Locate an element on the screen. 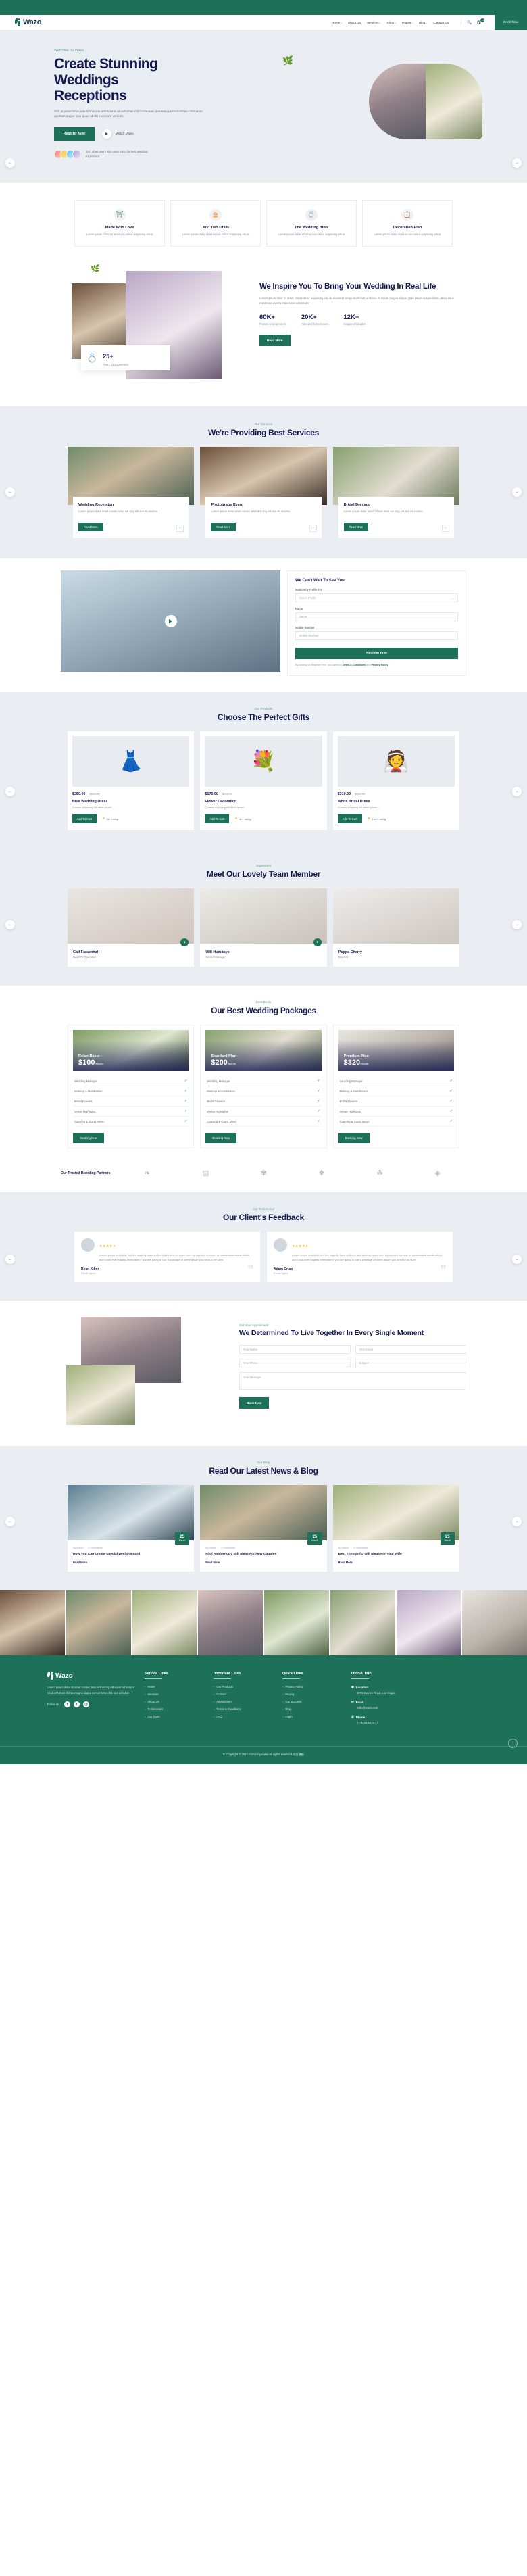  testimonials-next-arrow: → is located at coordinates (517, 1260).